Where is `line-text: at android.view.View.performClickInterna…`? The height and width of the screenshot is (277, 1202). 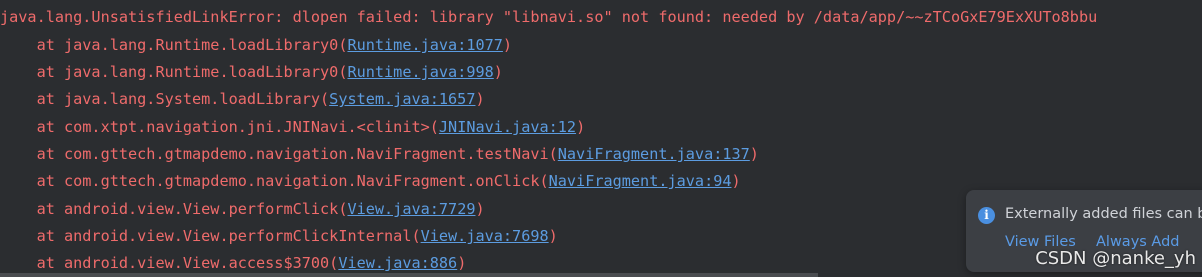 line-text: at android.view.View.performClickInterna… is located at coordinates (210, 236).